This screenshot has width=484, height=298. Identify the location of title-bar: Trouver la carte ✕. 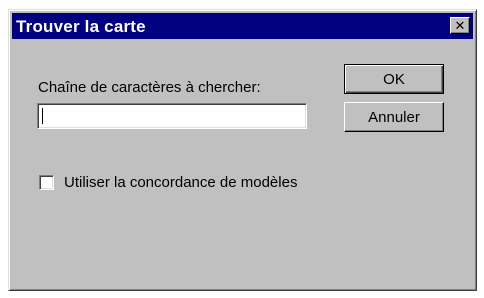
(242, 26).